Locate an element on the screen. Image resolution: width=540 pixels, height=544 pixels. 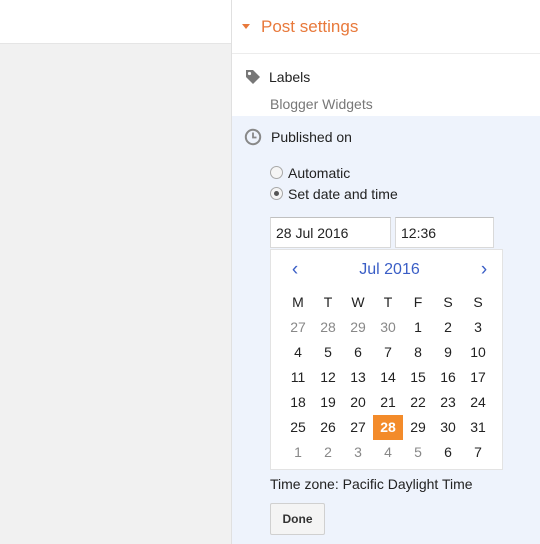
calendar-week-row: 18 19 20 21 22 23 24 is located at coordinates (392, 402).